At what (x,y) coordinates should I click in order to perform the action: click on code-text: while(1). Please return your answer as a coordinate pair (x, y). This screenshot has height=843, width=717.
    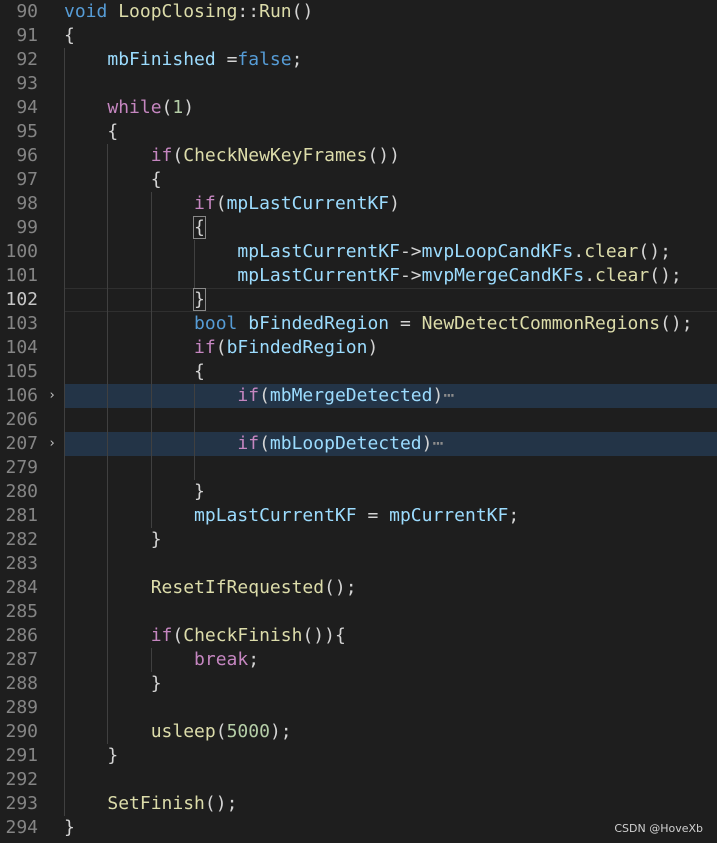
    Looking at the image, I should click on (129, 108).